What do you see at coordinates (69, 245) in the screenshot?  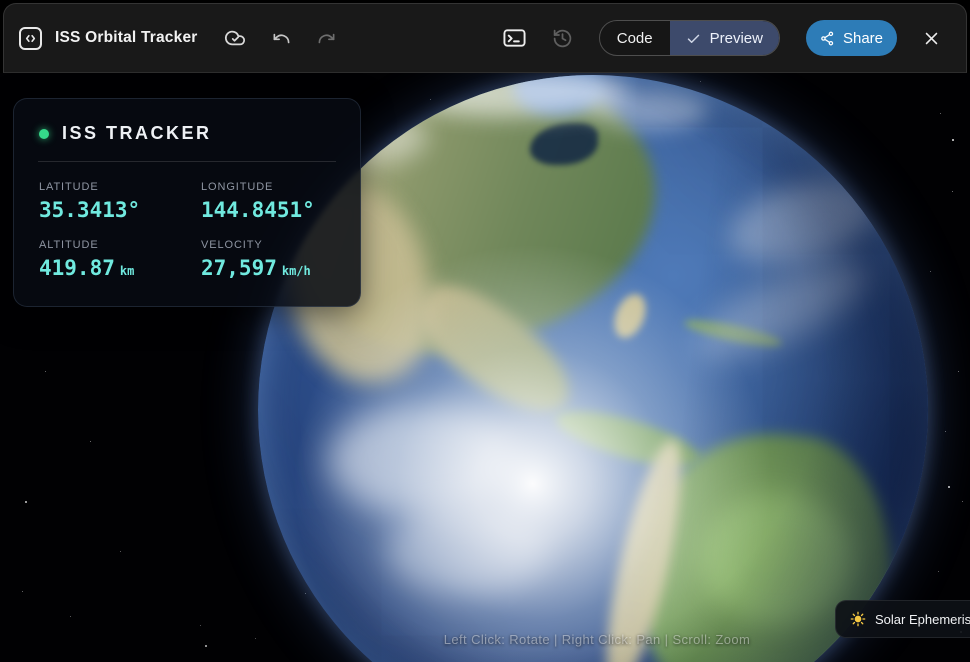 I see `field-label: ALTITUDE` at bounding box center [69, 245].